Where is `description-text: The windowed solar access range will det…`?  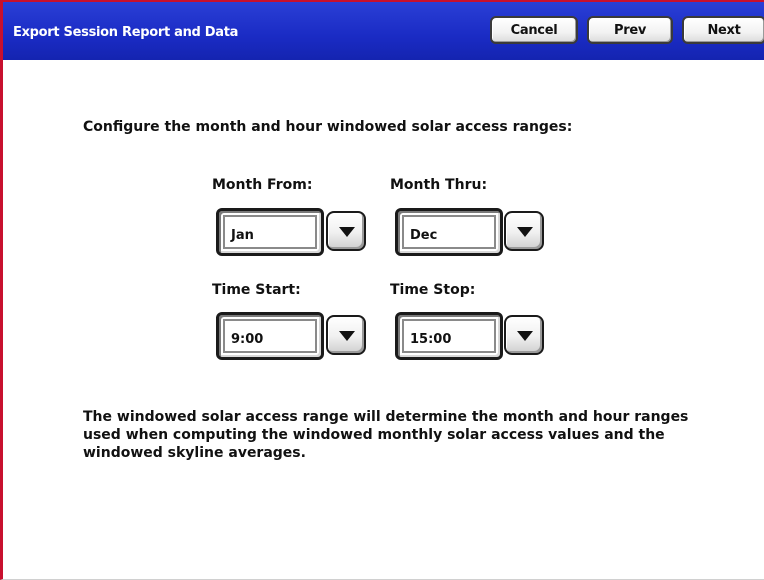
description-text: The windowed solar access range will det… is located at coordinates (386, 435).